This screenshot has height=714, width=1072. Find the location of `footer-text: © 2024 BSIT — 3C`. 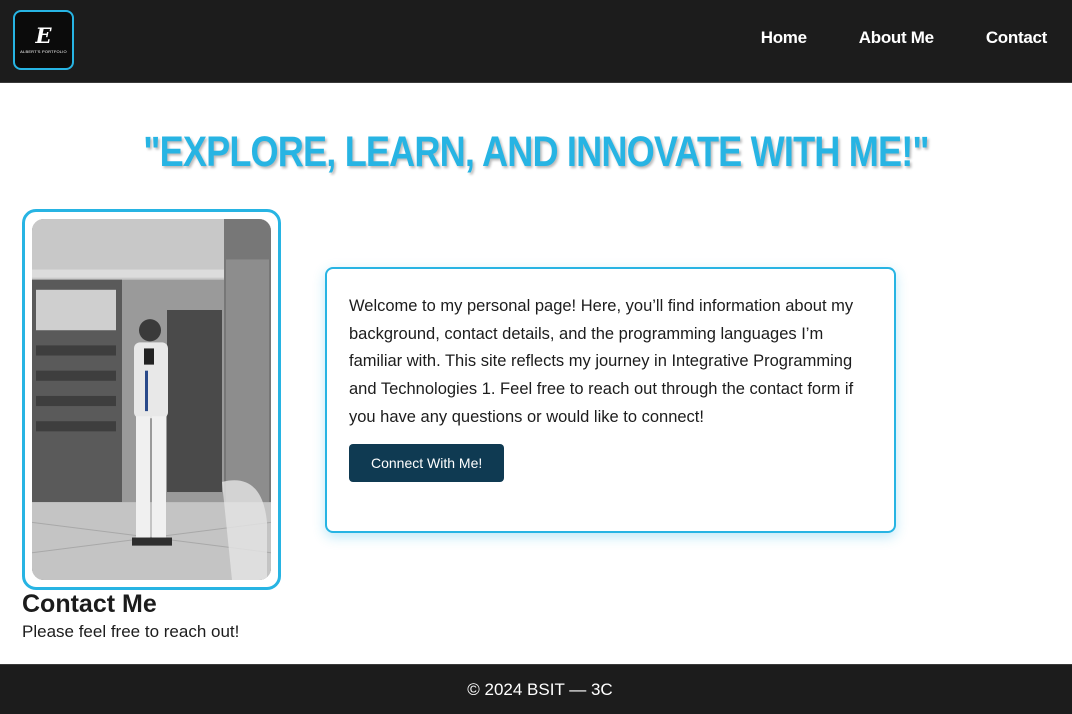

footer-text: © 2024 BSIT — 3C is located at coordinates (540, 689).